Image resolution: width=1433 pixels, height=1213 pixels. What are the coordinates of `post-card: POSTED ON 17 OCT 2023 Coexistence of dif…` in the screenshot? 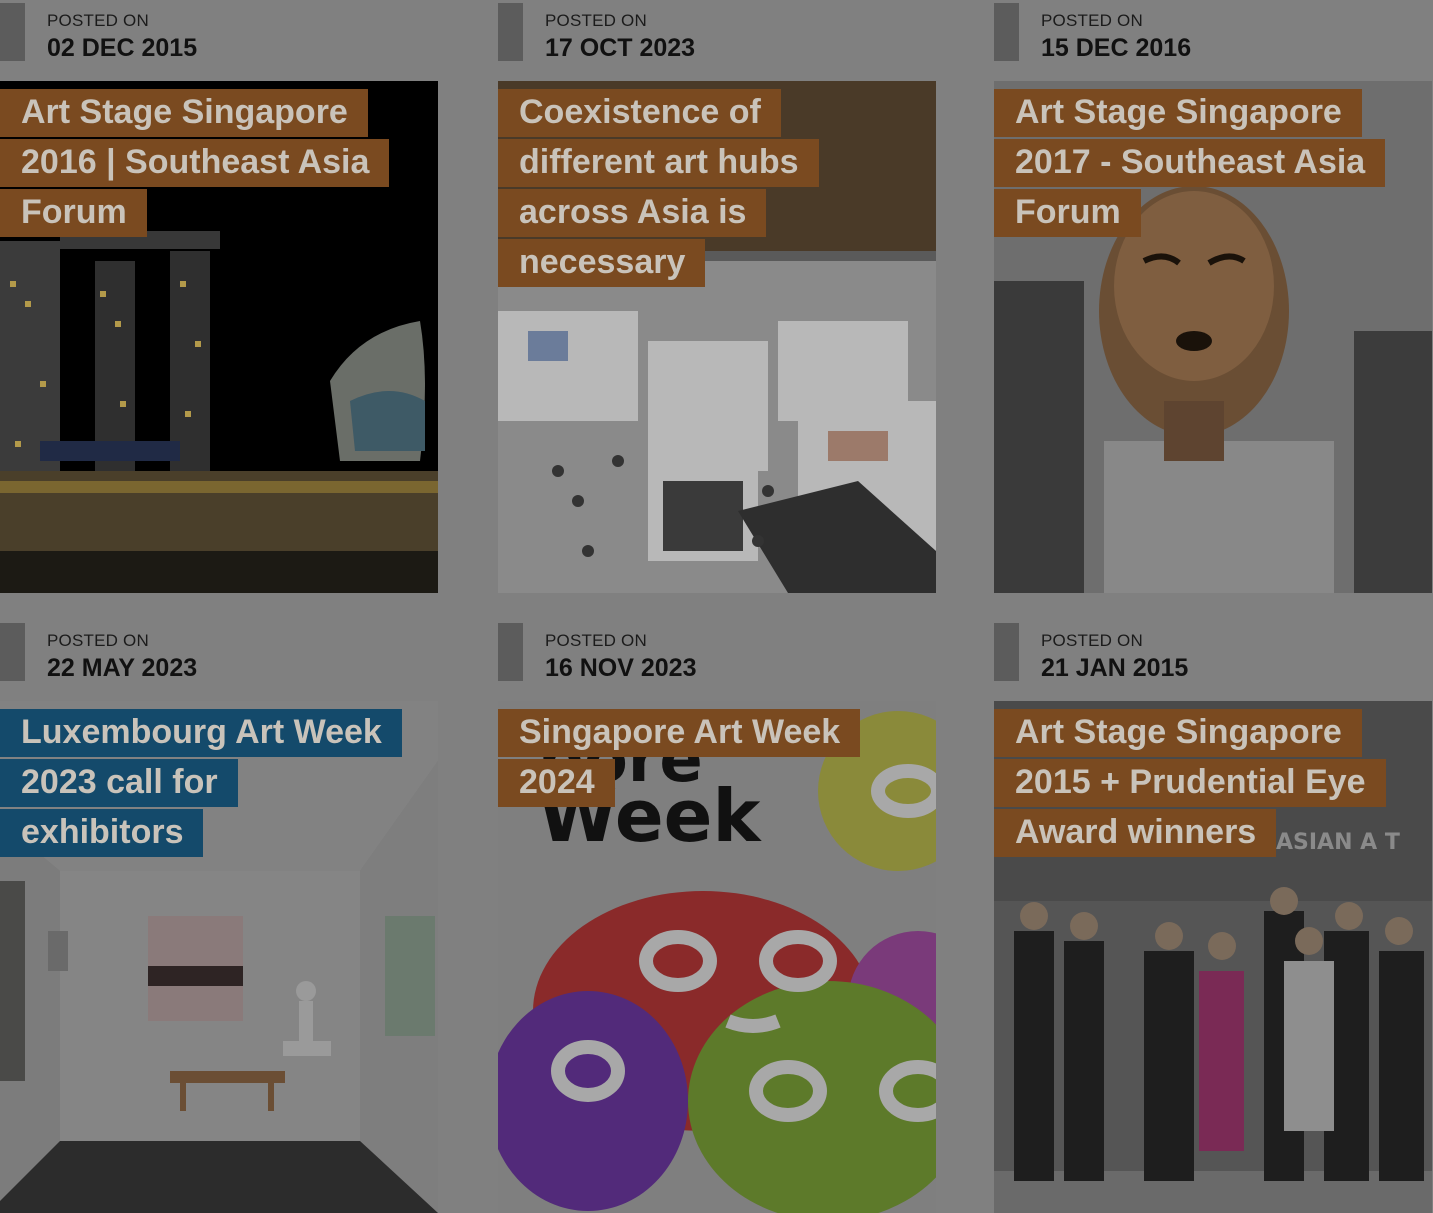 It's located at (717, 296).